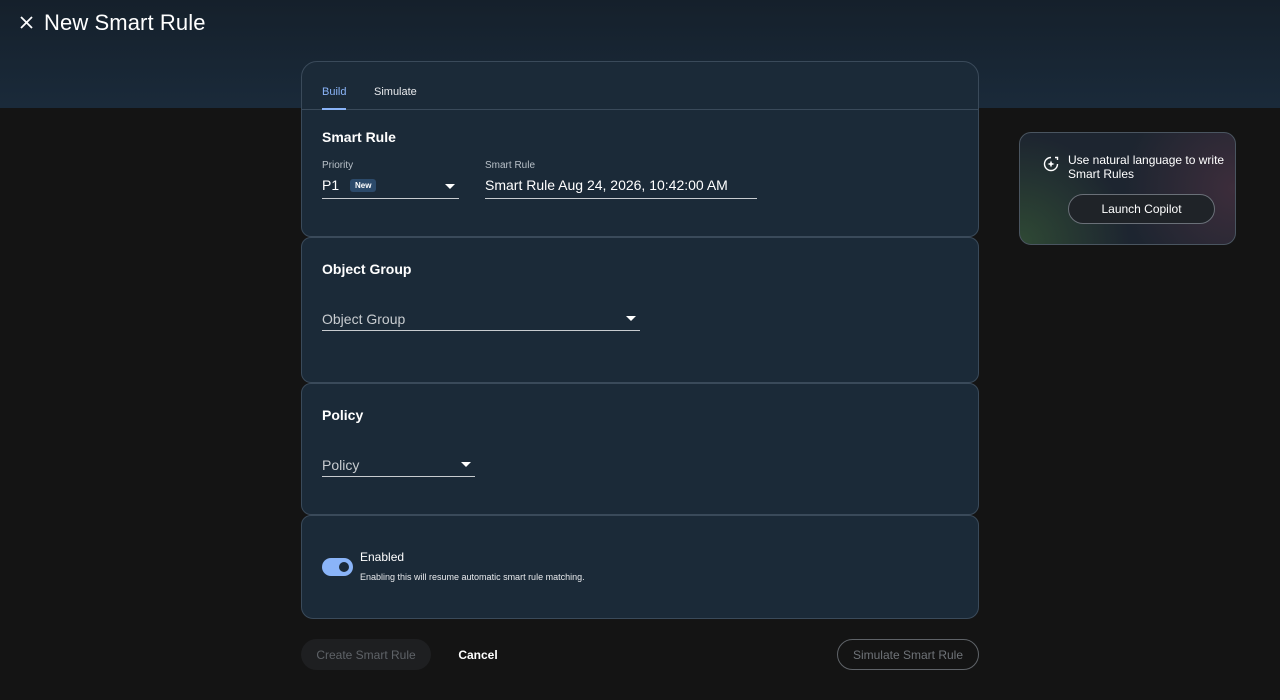  Describe the element at coordinates (390, 187) in the screenshot. I see `priority-select: P1 New` at that location.